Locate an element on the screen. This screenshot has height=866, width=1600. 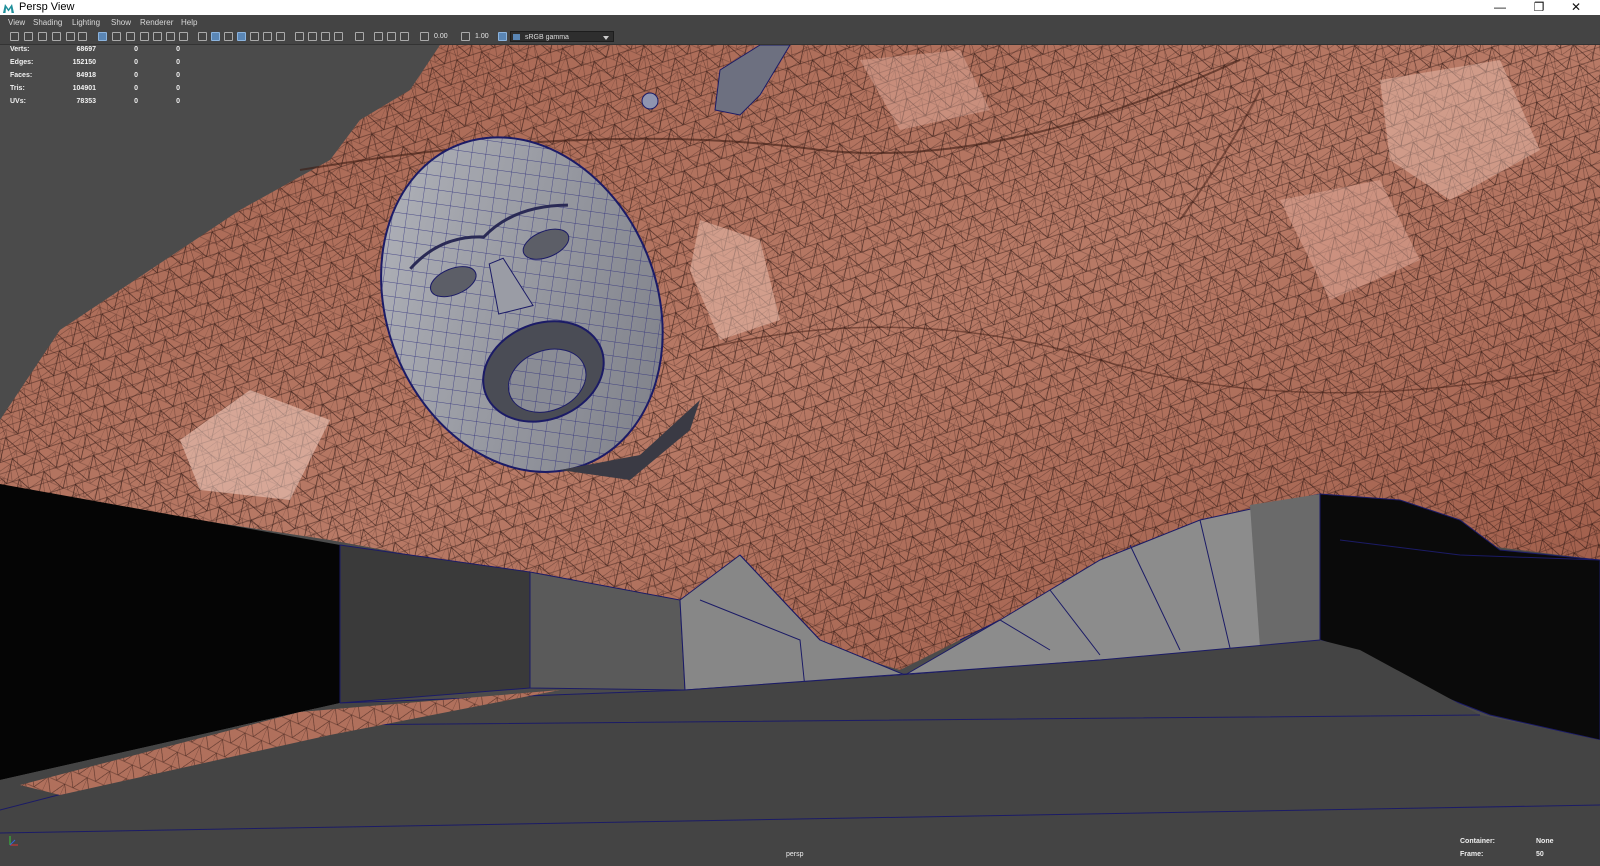
shadows-icon is located at coordinates (280, 36).